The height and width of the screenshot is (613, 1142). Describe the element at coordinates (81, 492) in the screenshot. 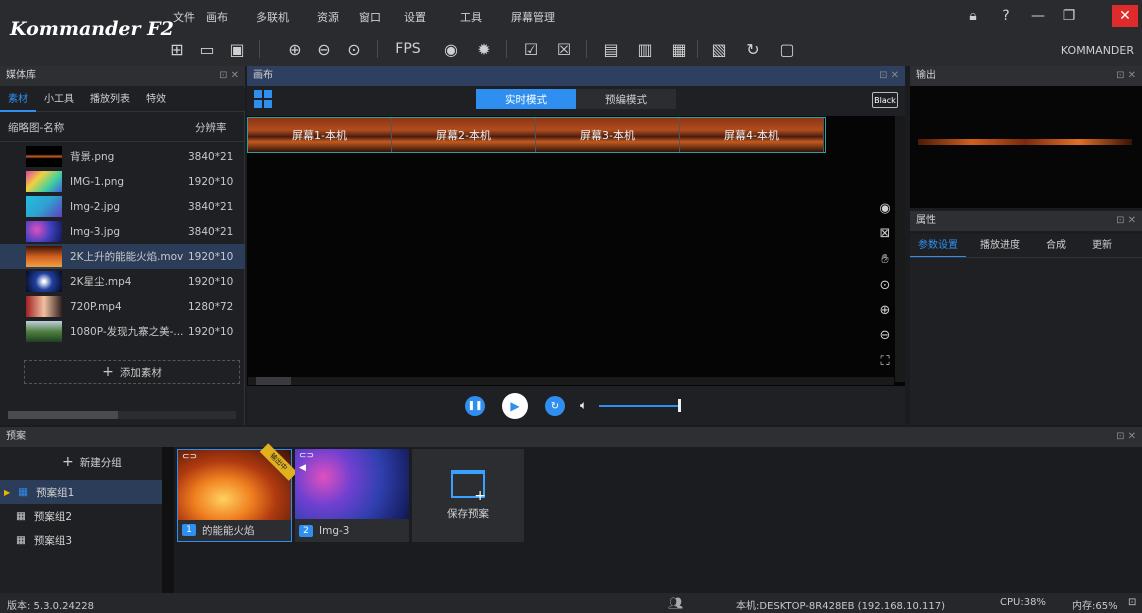

I see `preset-group-1: ▶ ▦ 预案组1` at that location.